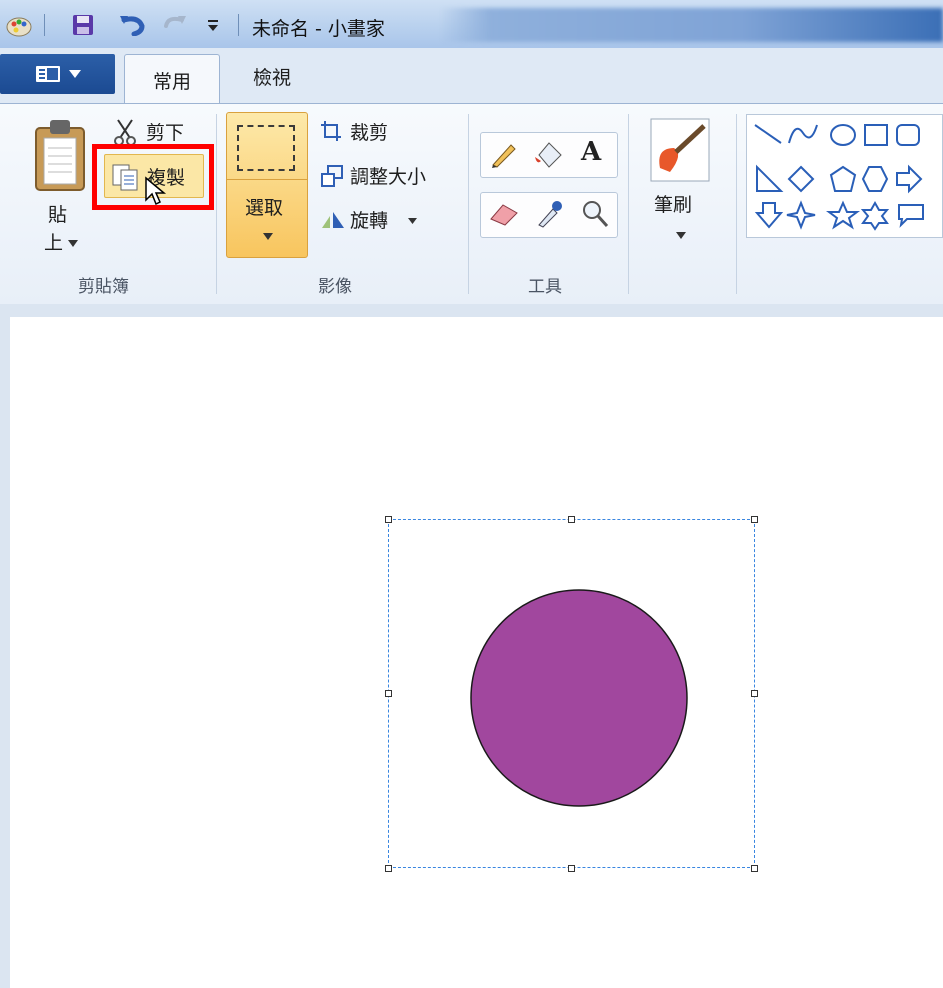  What do you see at coordinates (754, 868) in the screenshot?
I see `selection-handle-bottom-right` at bounding box center [754, 868].